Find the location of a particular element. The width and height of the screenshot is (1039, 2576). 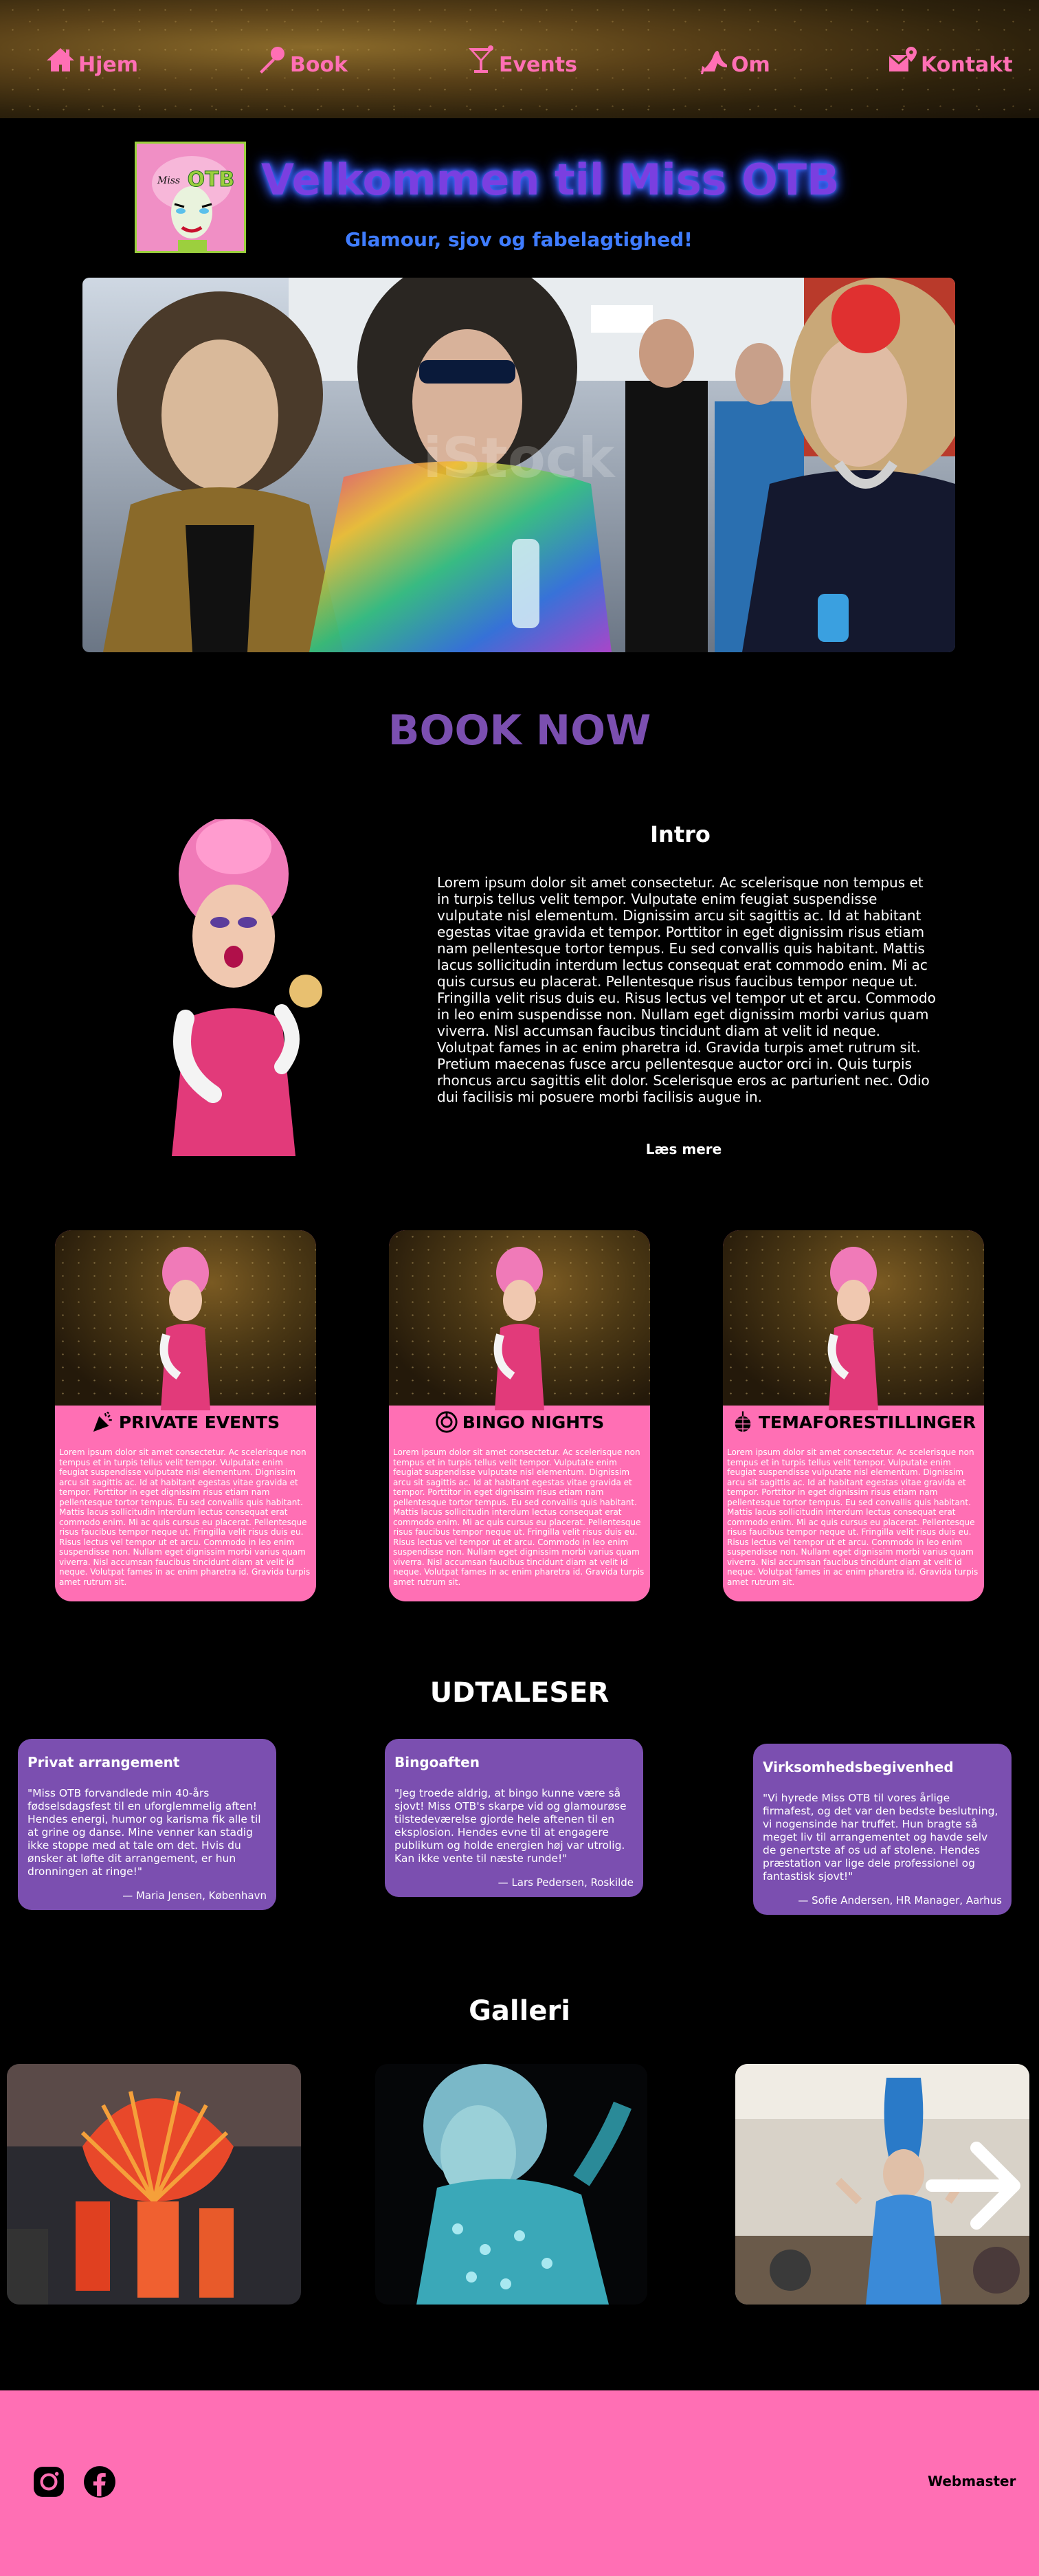

card-title: PRIVATE EVENTS is located at coordinates (199, 1422).